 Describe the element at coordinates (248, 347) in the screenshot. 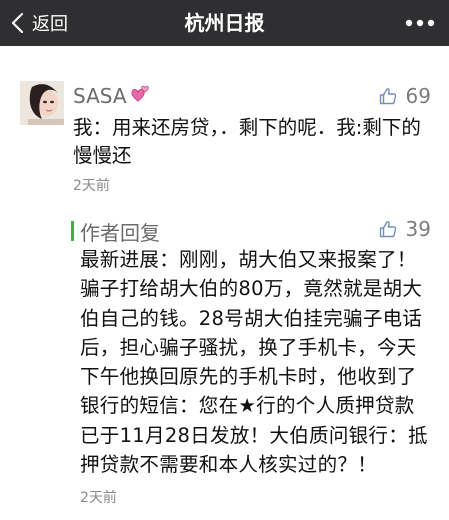

I see `reply-text-line: 后，担心骗子骚扰，换了手机卡，今天` at that location.